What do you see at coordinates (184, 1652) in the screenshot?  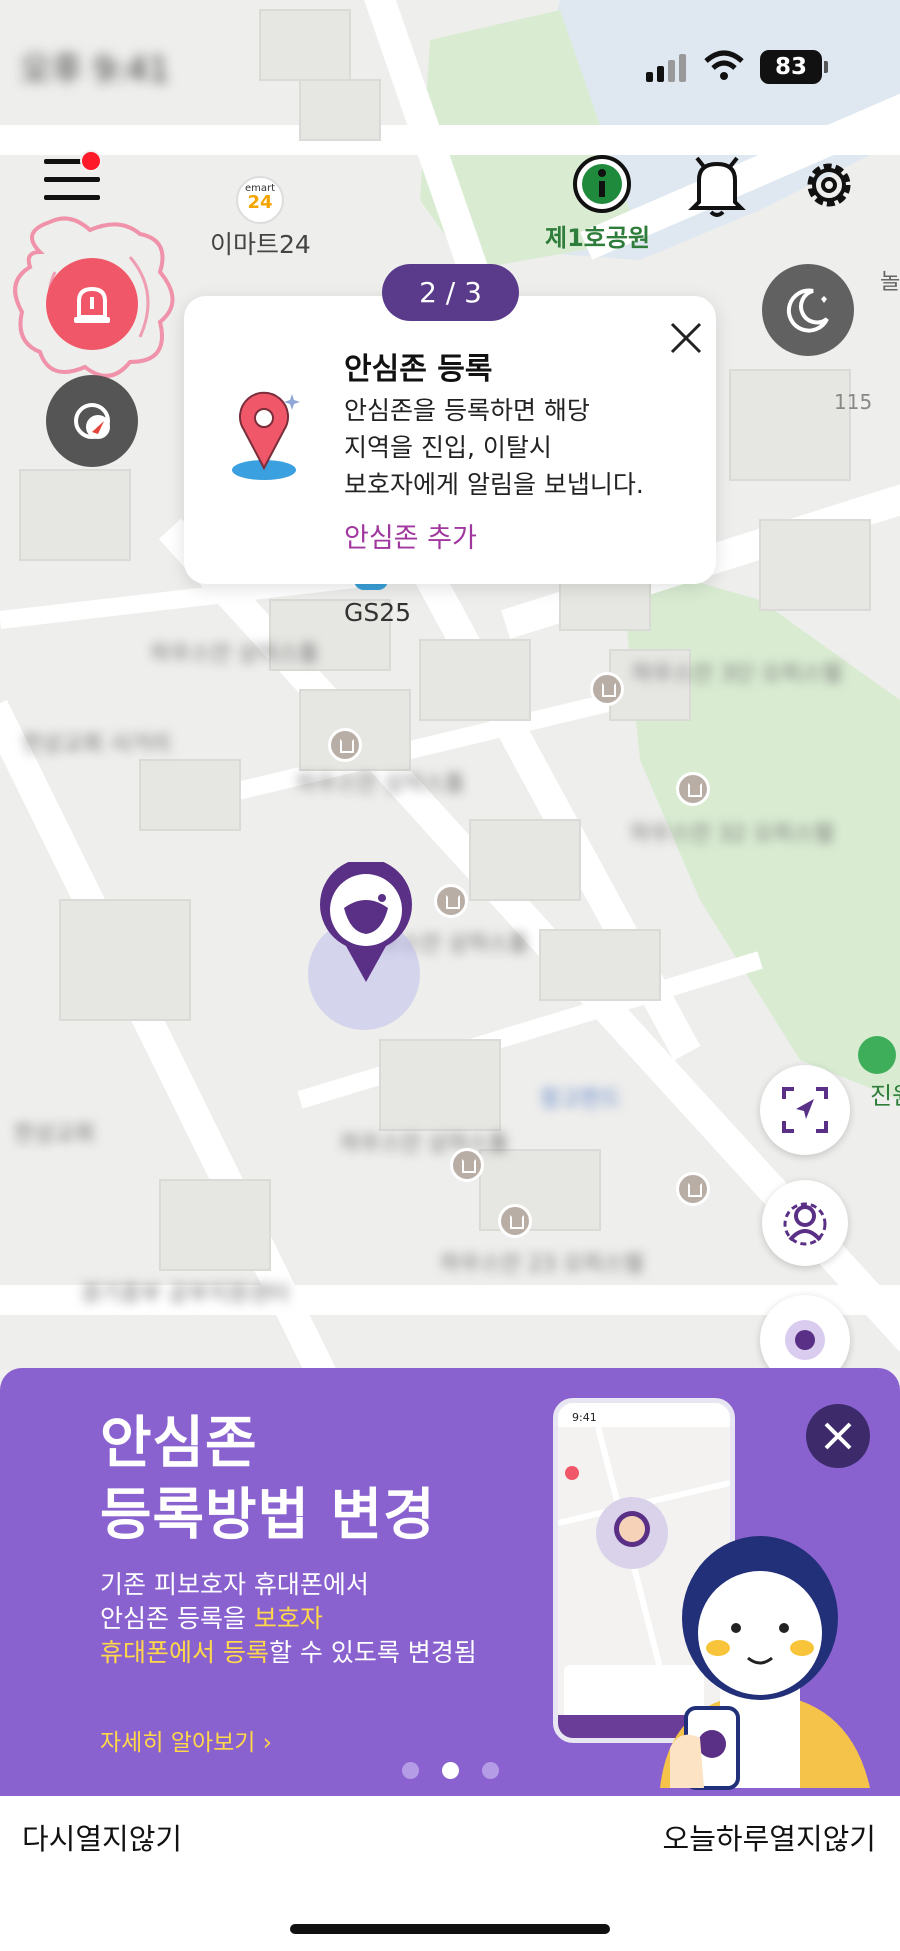 I see `banner-desc-highlight: 휴대폰에서 등록` at bounding box center [184, 1652].